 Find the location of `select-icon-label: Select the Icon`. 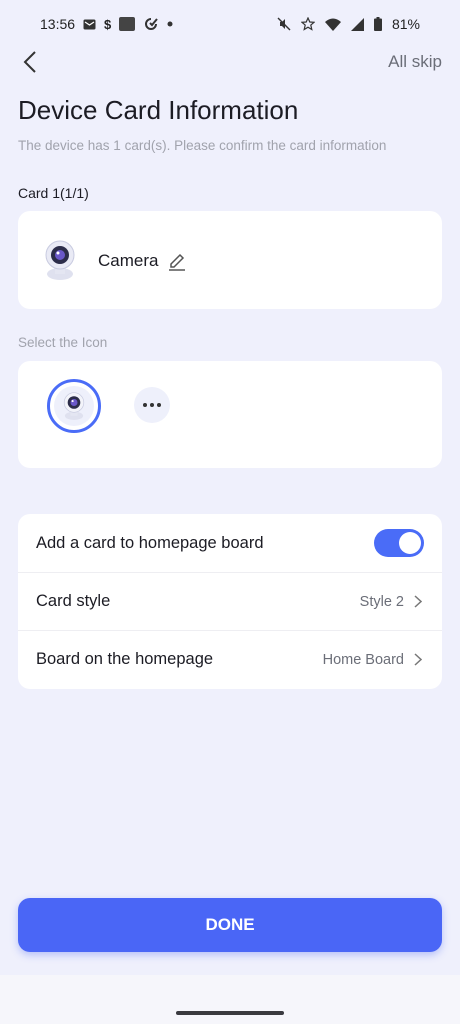

select-icon-label: Select the Icon is located at coordinates (63, 342).